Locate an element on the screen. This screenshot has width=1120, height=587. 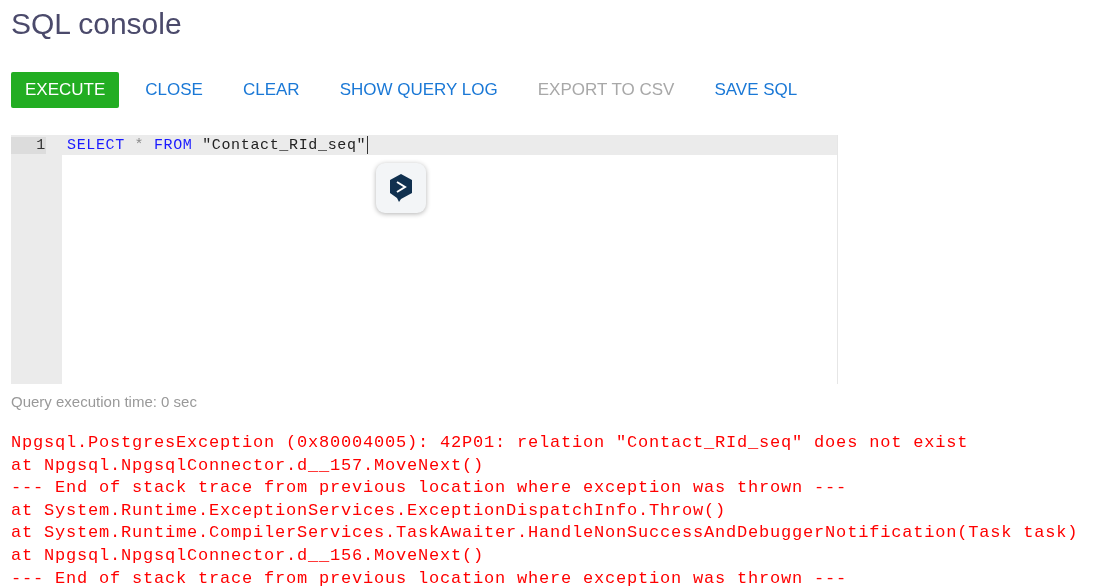
execution-time: Query execution time: 0 sec is located at coordinates (104, 401).